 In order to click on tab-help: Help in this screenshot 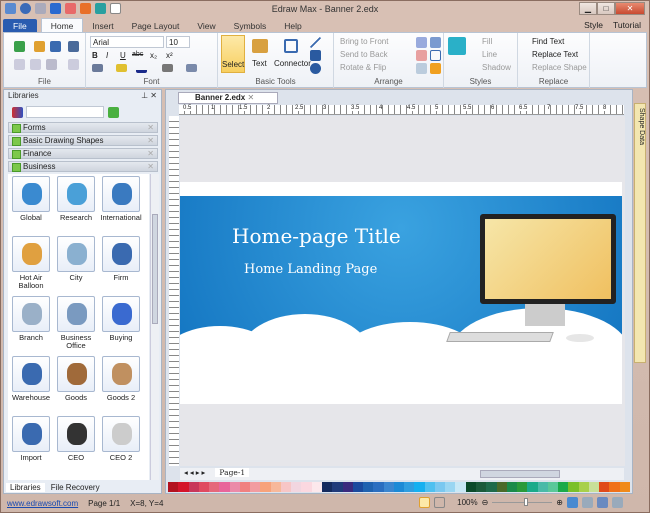, I will do `click(292, 26)`.